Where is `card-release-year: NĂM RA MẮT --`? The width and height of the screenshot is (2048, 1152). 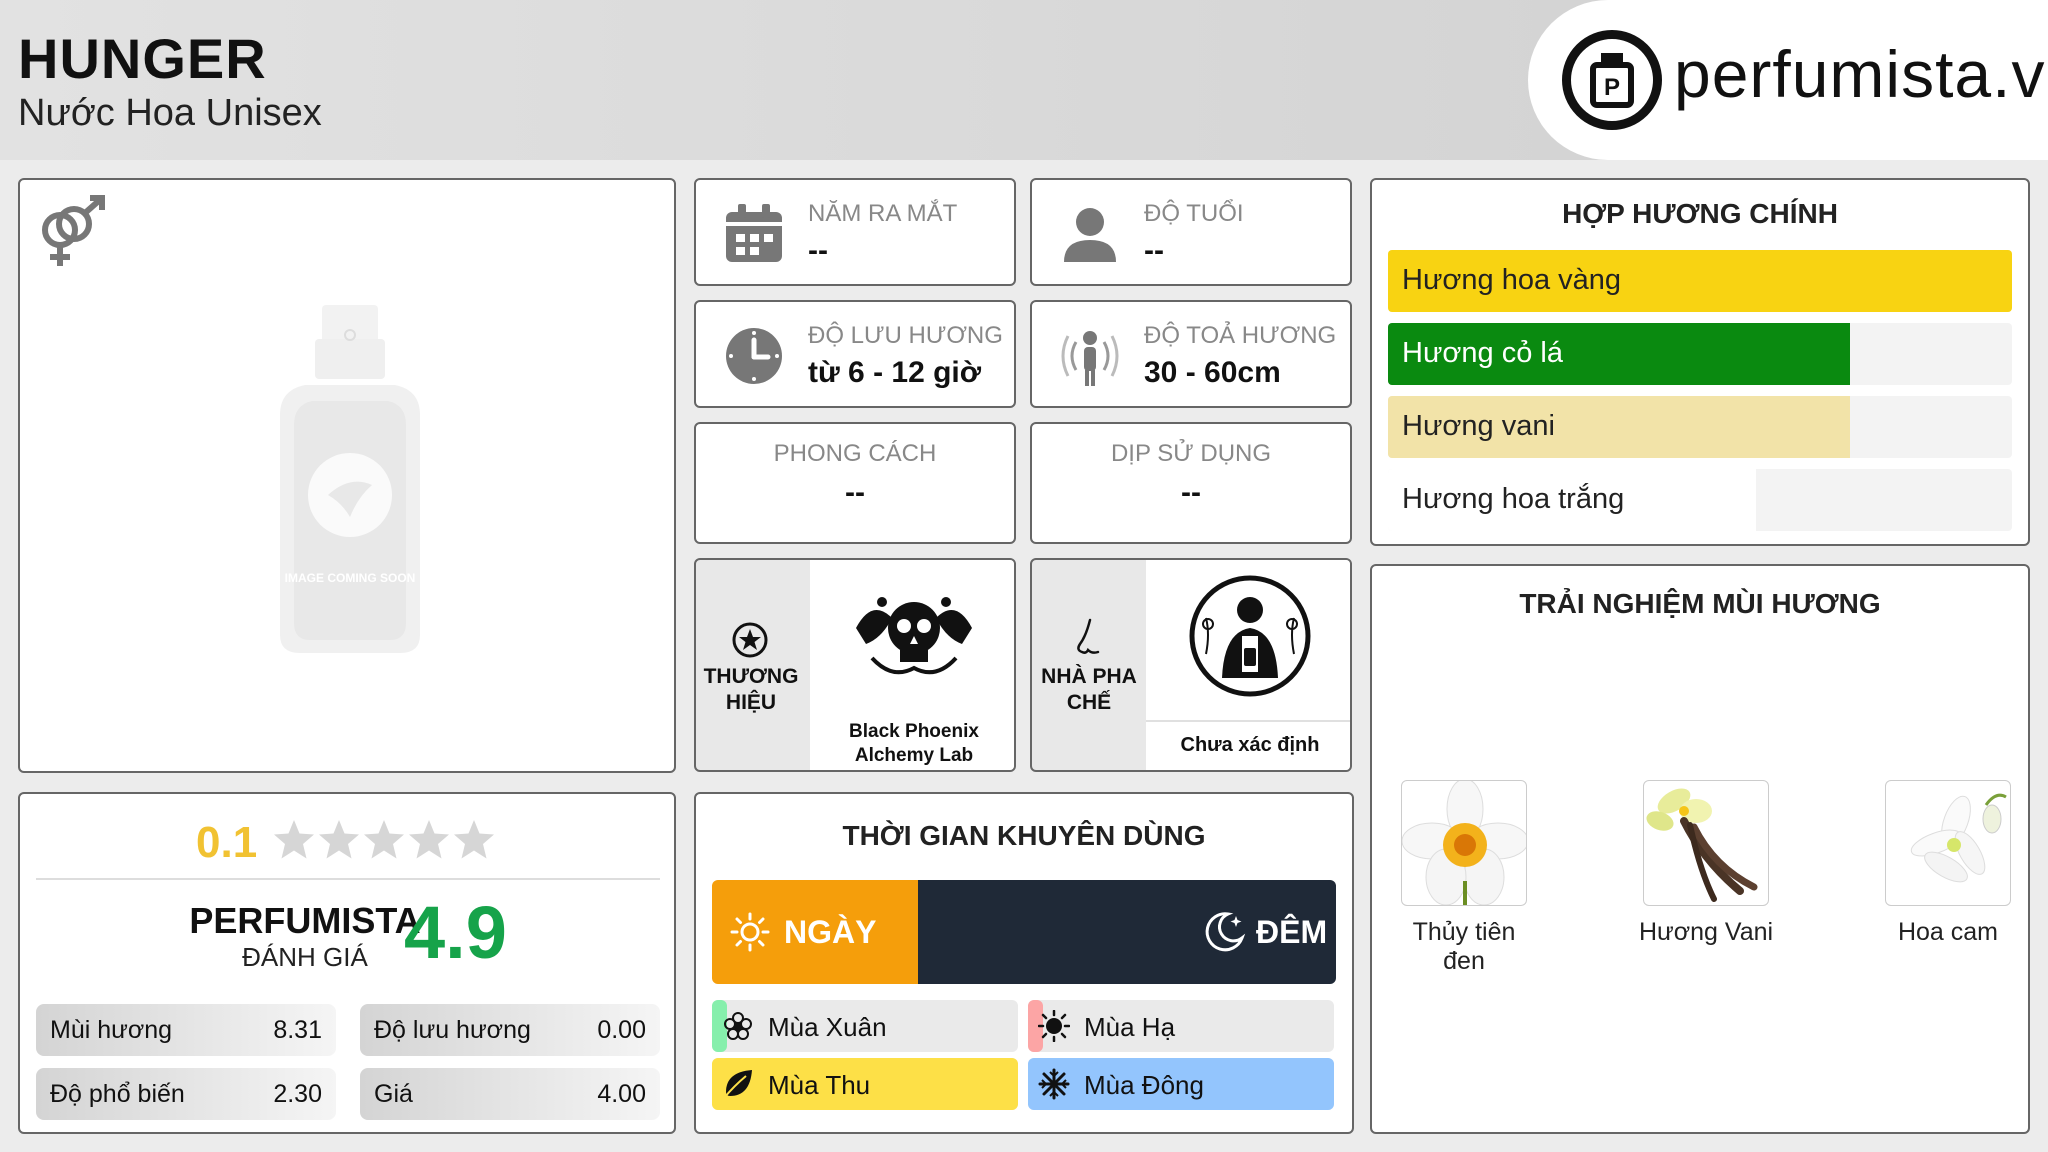
card-release-year: NĂM RA MẮT -- is located at coordinates (855, 232).